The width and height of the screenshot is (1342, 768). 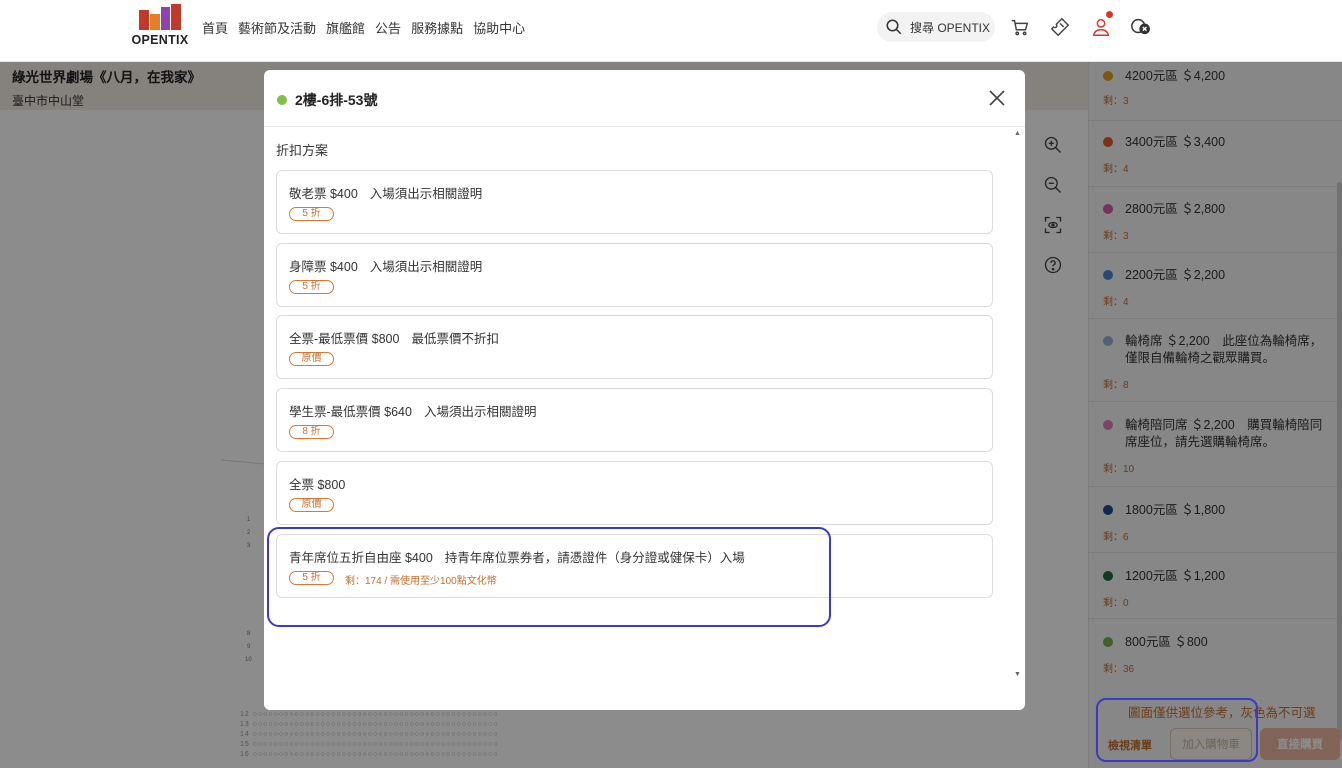 What do you see at coordinates (277, 27) in the screenshot?
I see `nav-item-festivals: 藝術節及活動` at bounding box center [277, 27].